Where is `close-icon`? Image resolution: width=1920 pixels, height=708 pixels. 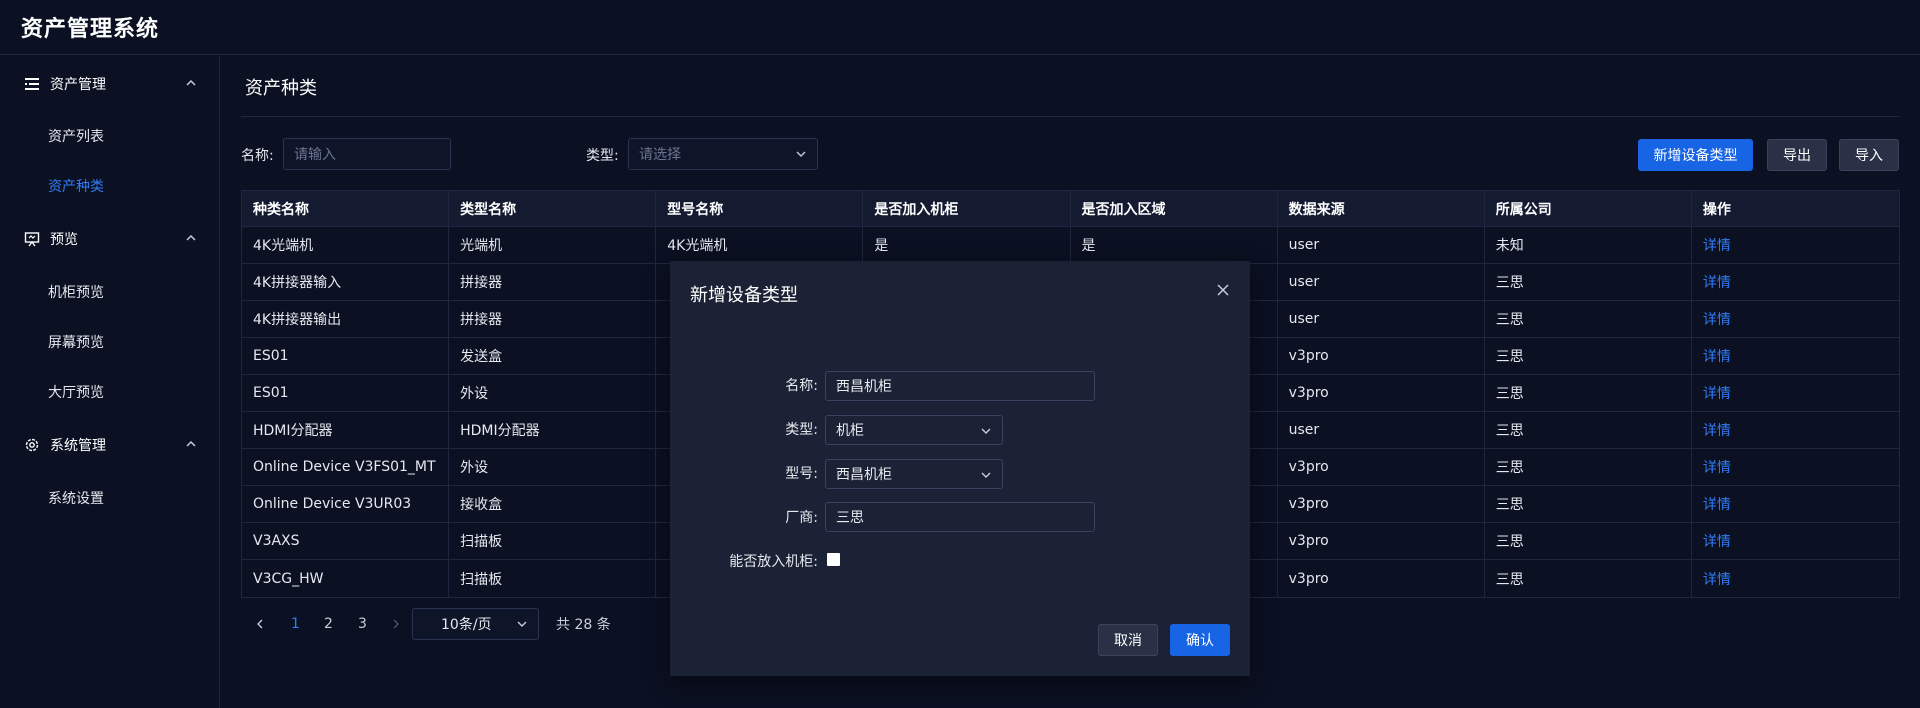 close-icon is located at coordinates (1223, 290).